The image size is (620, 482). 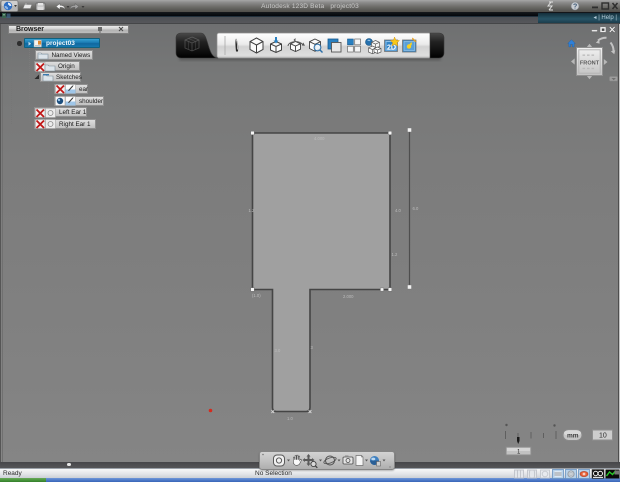 I want to click on svg-text: 2D, so click(x=391, y=48).